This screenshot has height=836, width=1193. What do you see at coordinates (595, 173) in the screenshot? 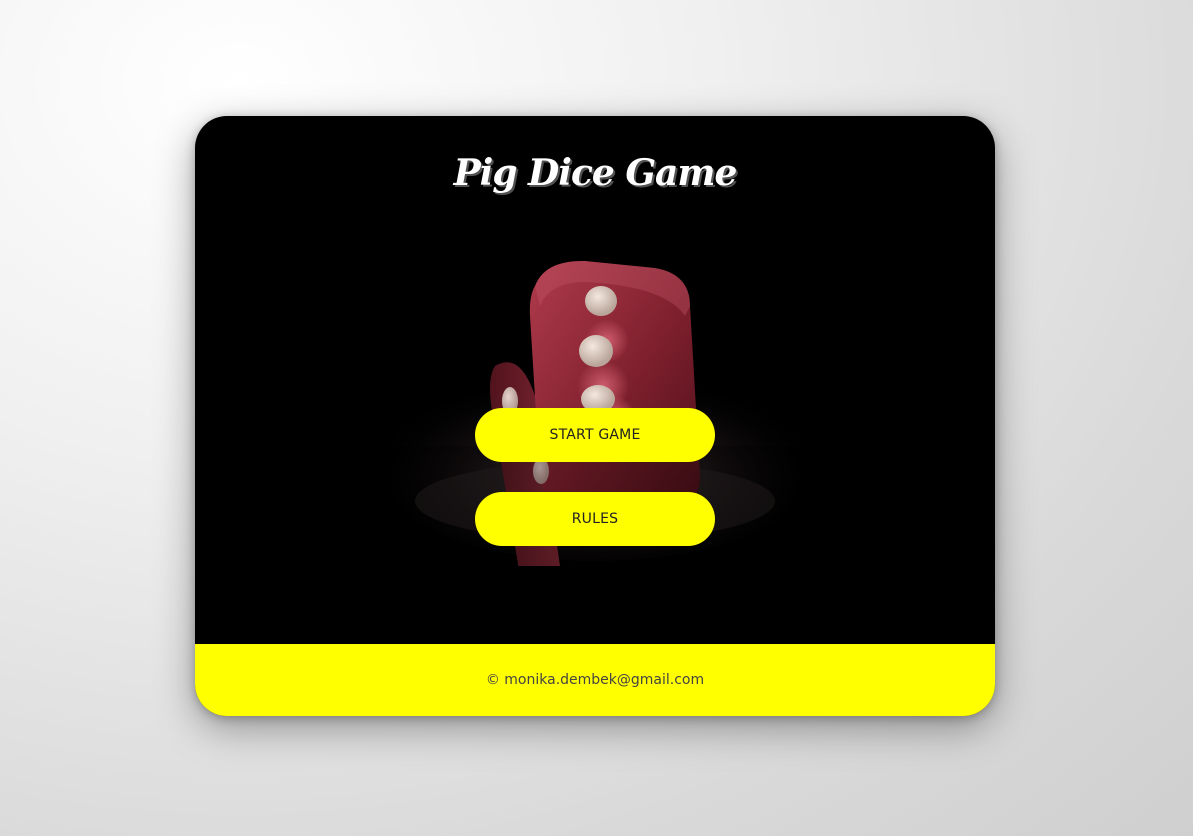
I see `page-title: Pig Dice Game` at bounding box center [595, 173].